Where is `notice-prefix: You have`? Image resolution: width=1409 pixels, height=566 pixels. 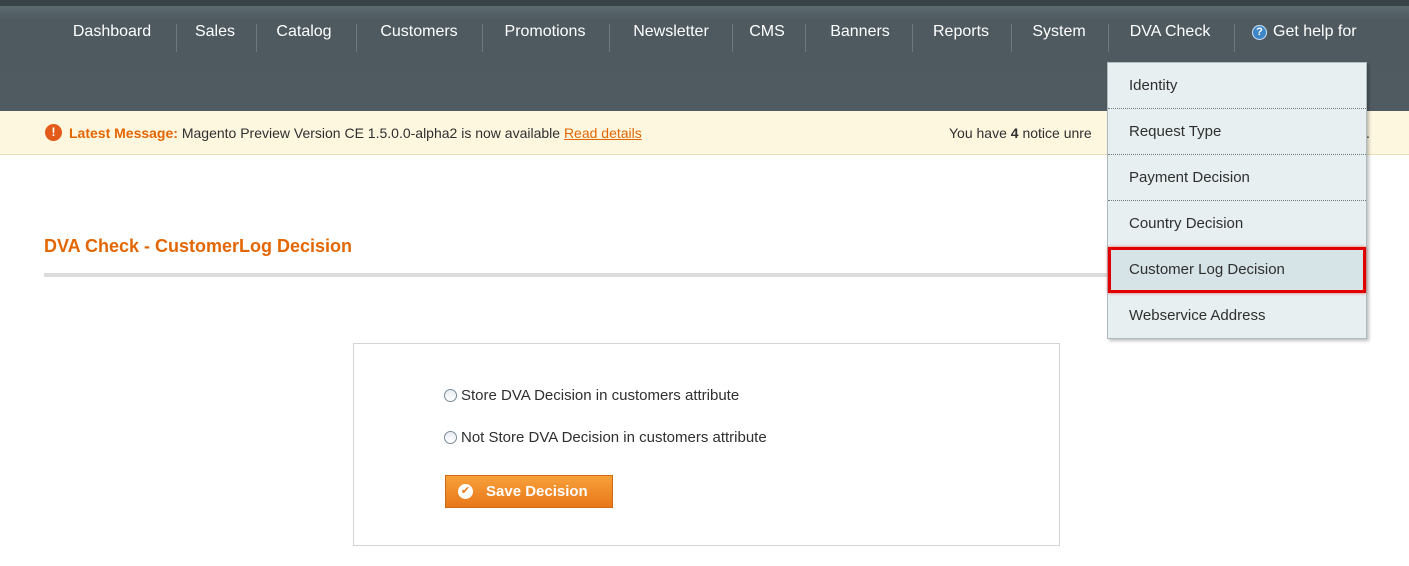
notice-prefix: You have is located at coordinates (978, 133).